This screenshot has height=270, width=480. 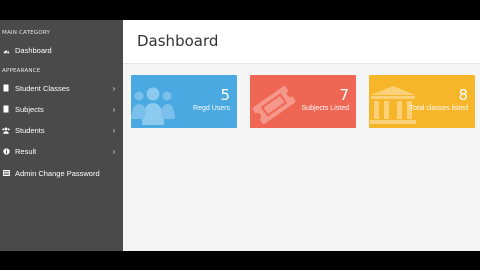 I want to click on page-title: Dashboard, so click(x=178, y=41).